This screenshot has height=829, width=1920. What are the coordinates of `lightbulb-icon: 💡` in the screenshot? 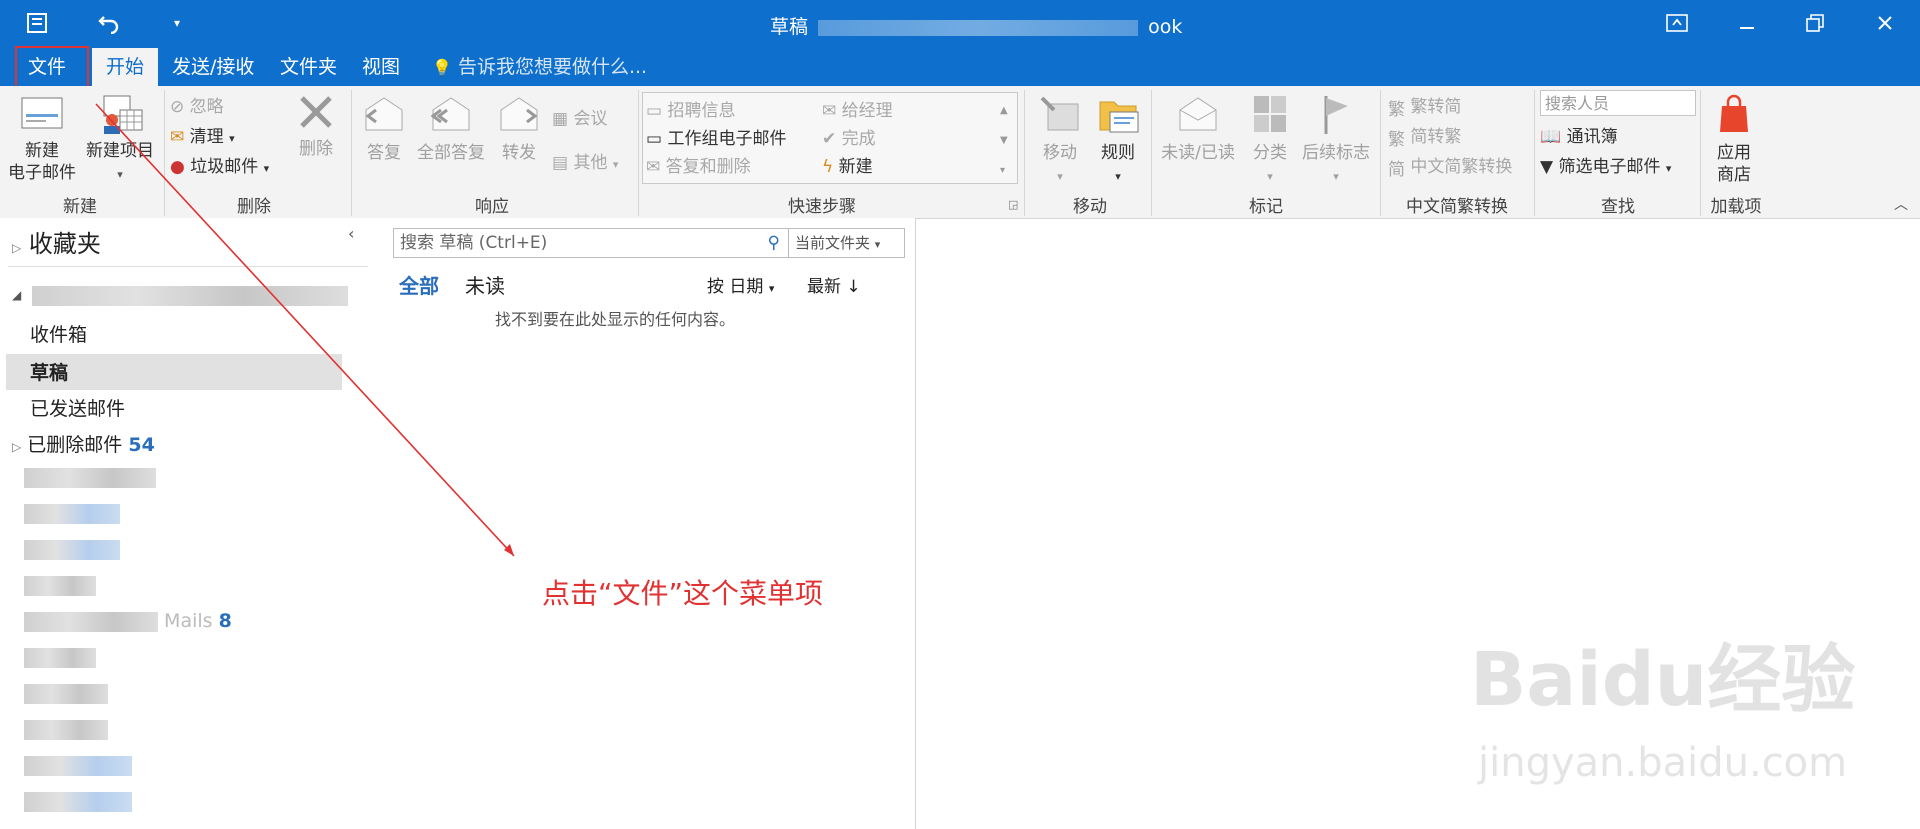 It's located at (442, 67).